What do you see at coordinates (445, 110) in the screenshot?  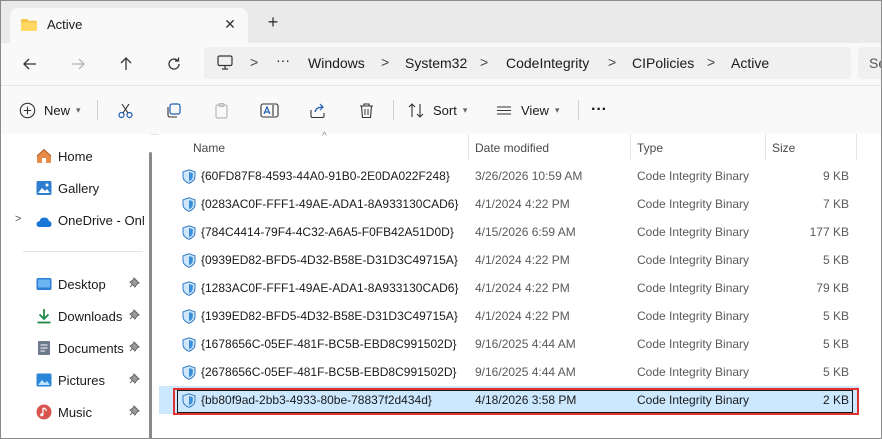 I see `sort-button-label: Sort` at bounding box center [445, 110].